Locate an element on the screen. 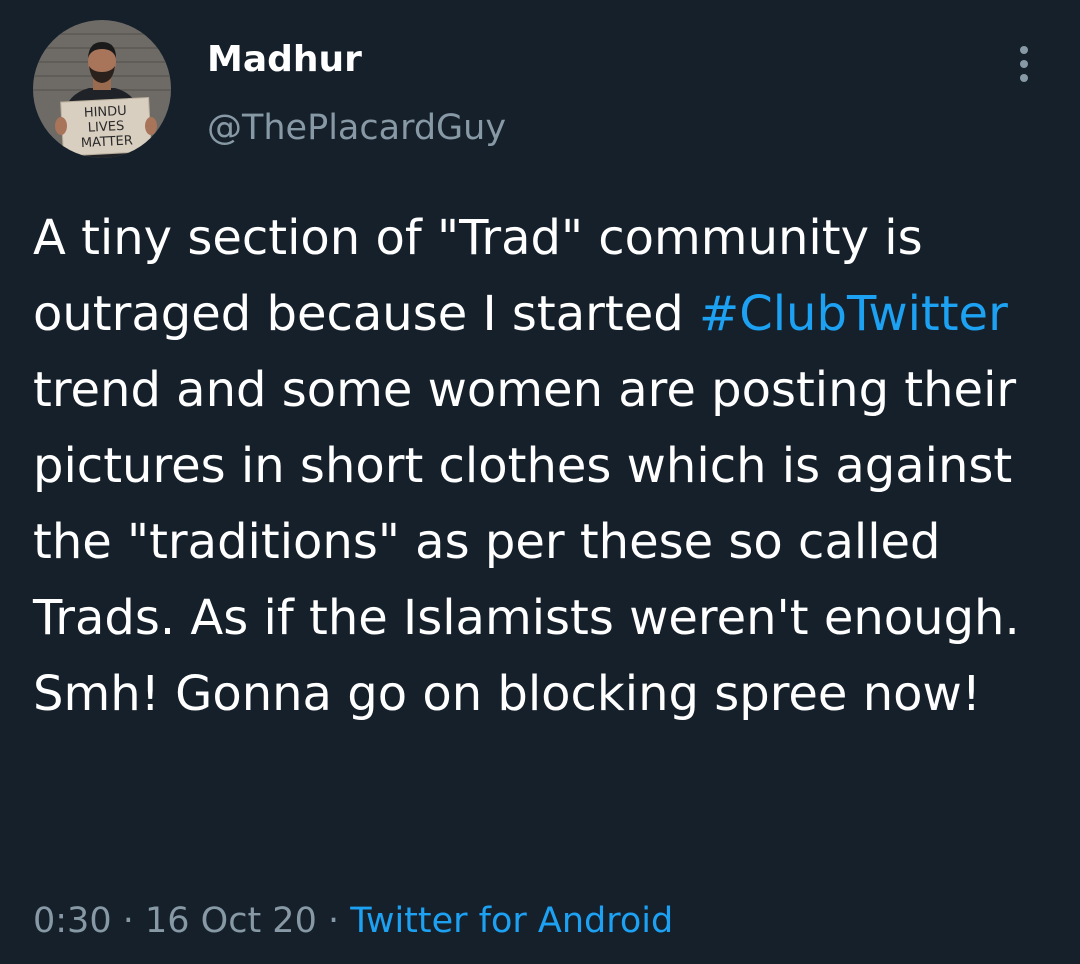 The width and height of the screenshot is (1080, 964). tweet-source-link: Twitter for Android is located at coordinates (511, 921).